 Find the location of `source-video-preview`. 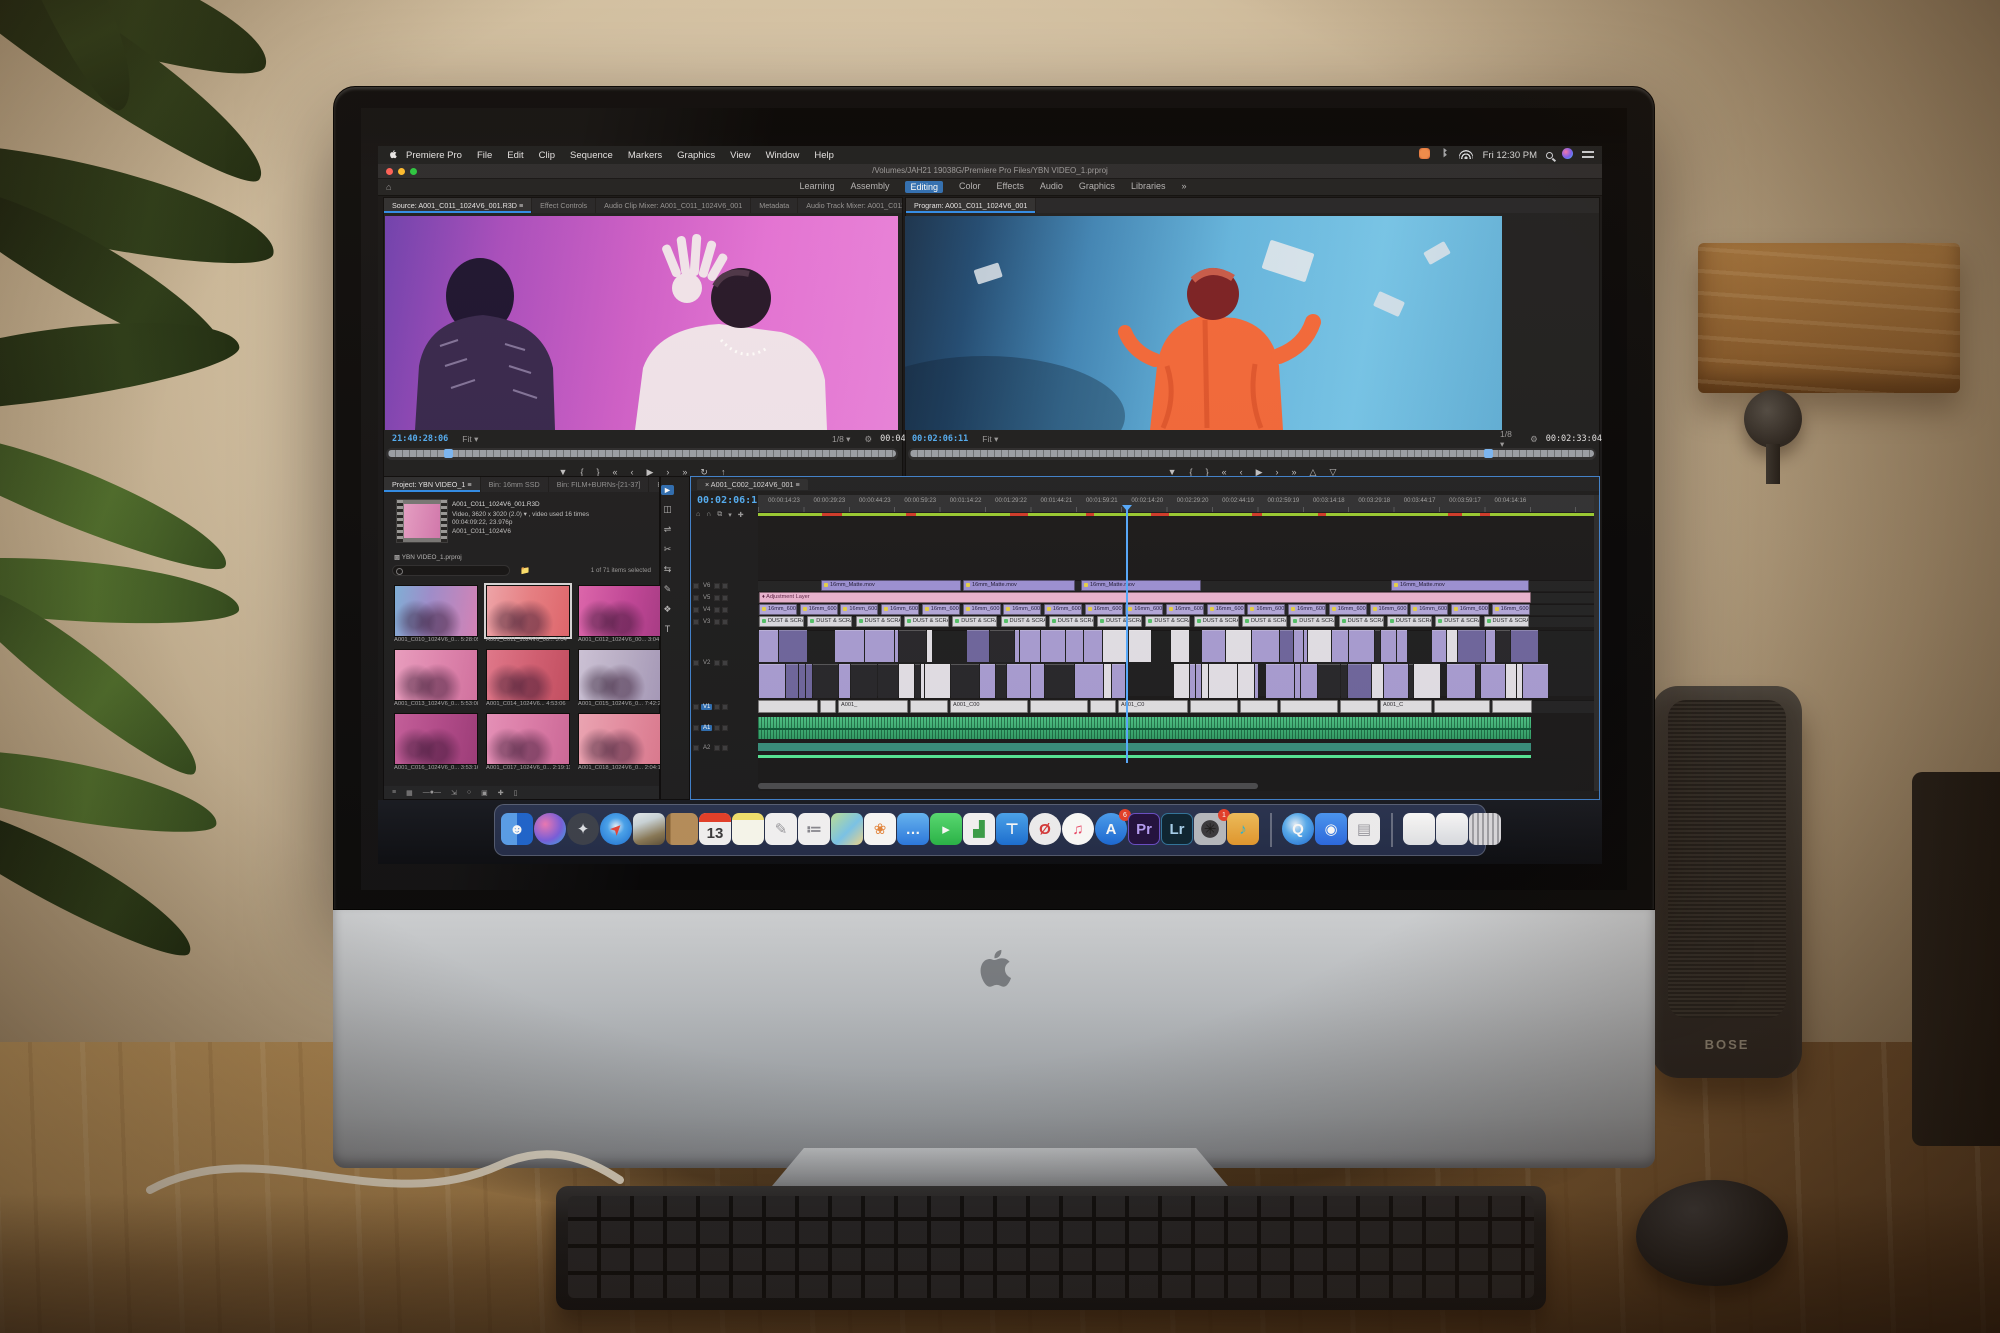

source-video-preview is located at coordinates (641, 323).